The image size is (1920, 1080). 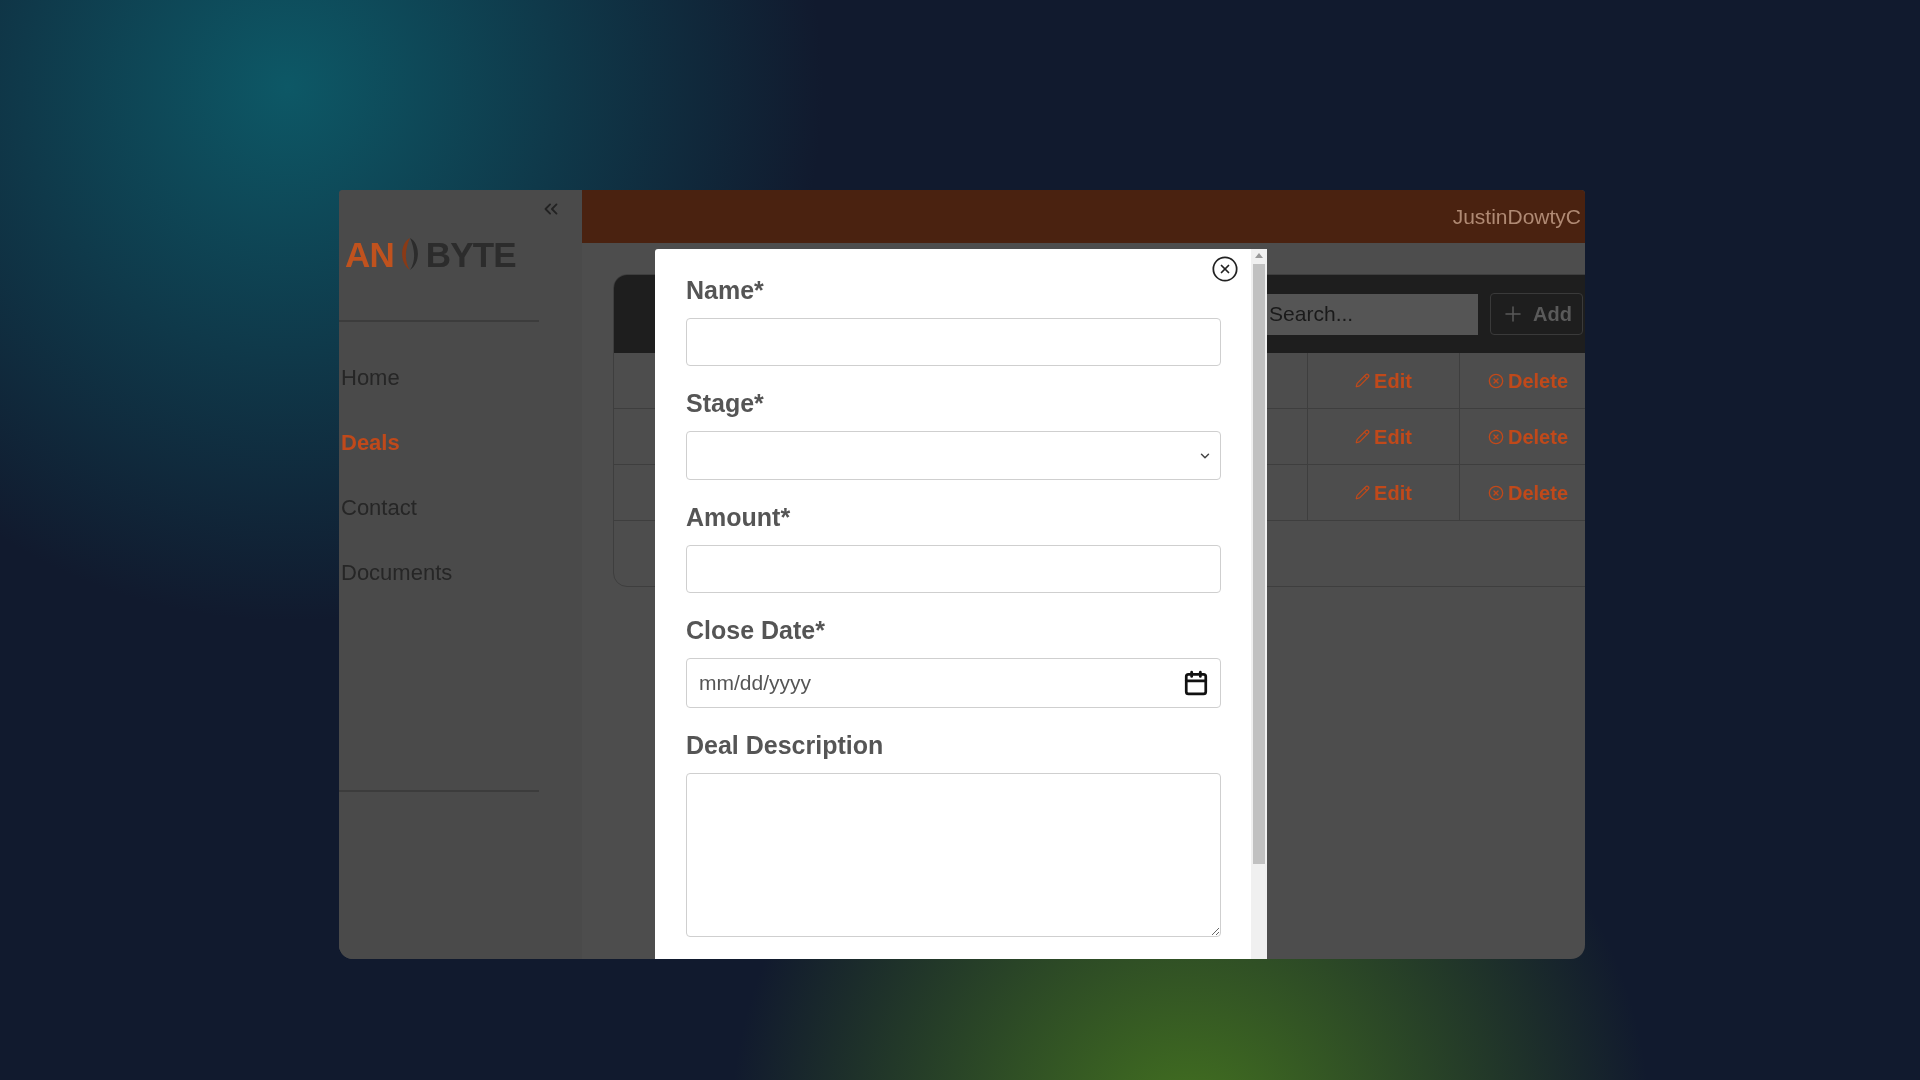 What do you see at coordinates (756, 630) in the screenshot?
I see `field-label: Close Date*` at bounding box center [756, 630].